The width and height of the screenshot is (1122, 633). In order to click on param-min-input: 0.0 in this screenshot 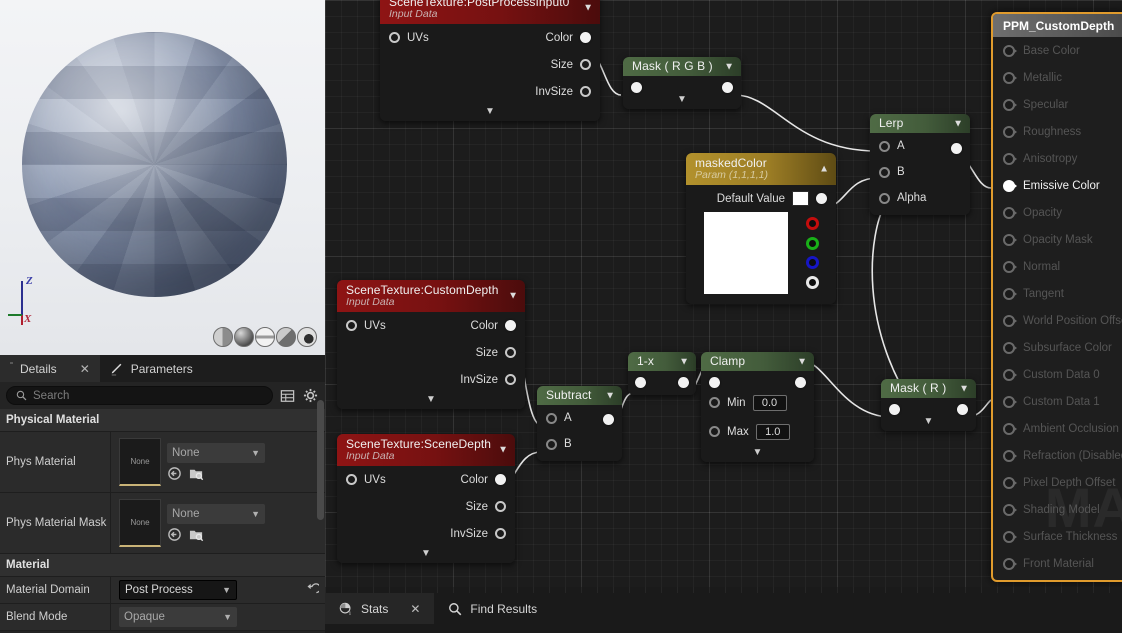, I will do `click(769, 402)`.